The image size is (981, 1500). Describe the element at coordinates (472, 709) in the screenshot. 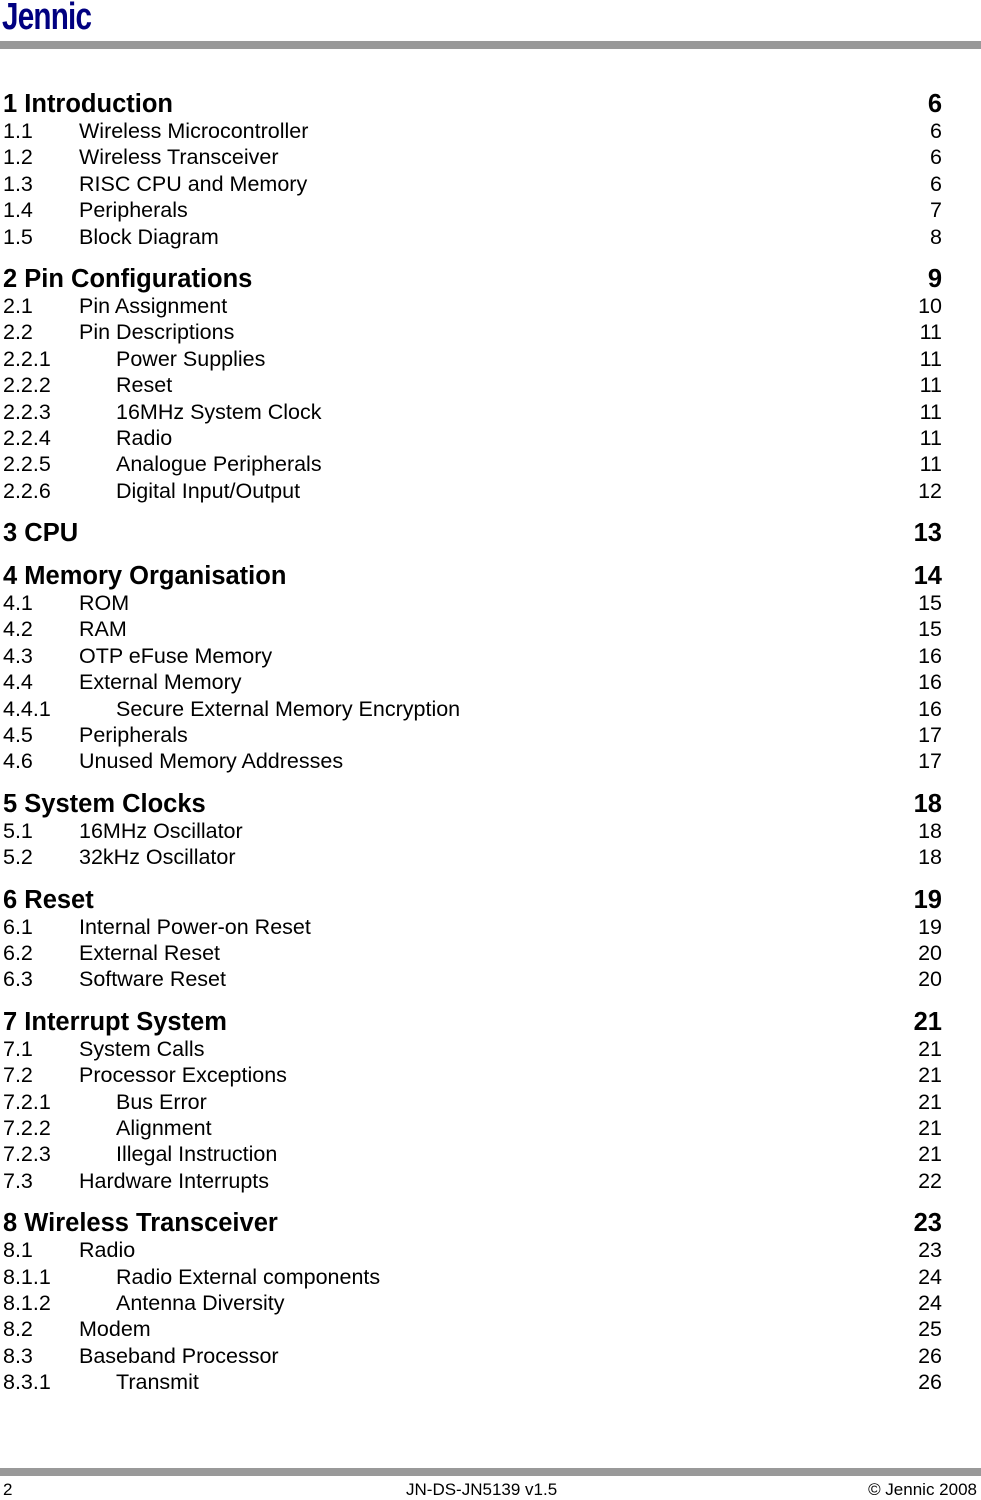

I see `toc-entry: 4.4.1 Secure External Memory Encryption 16` at that location.